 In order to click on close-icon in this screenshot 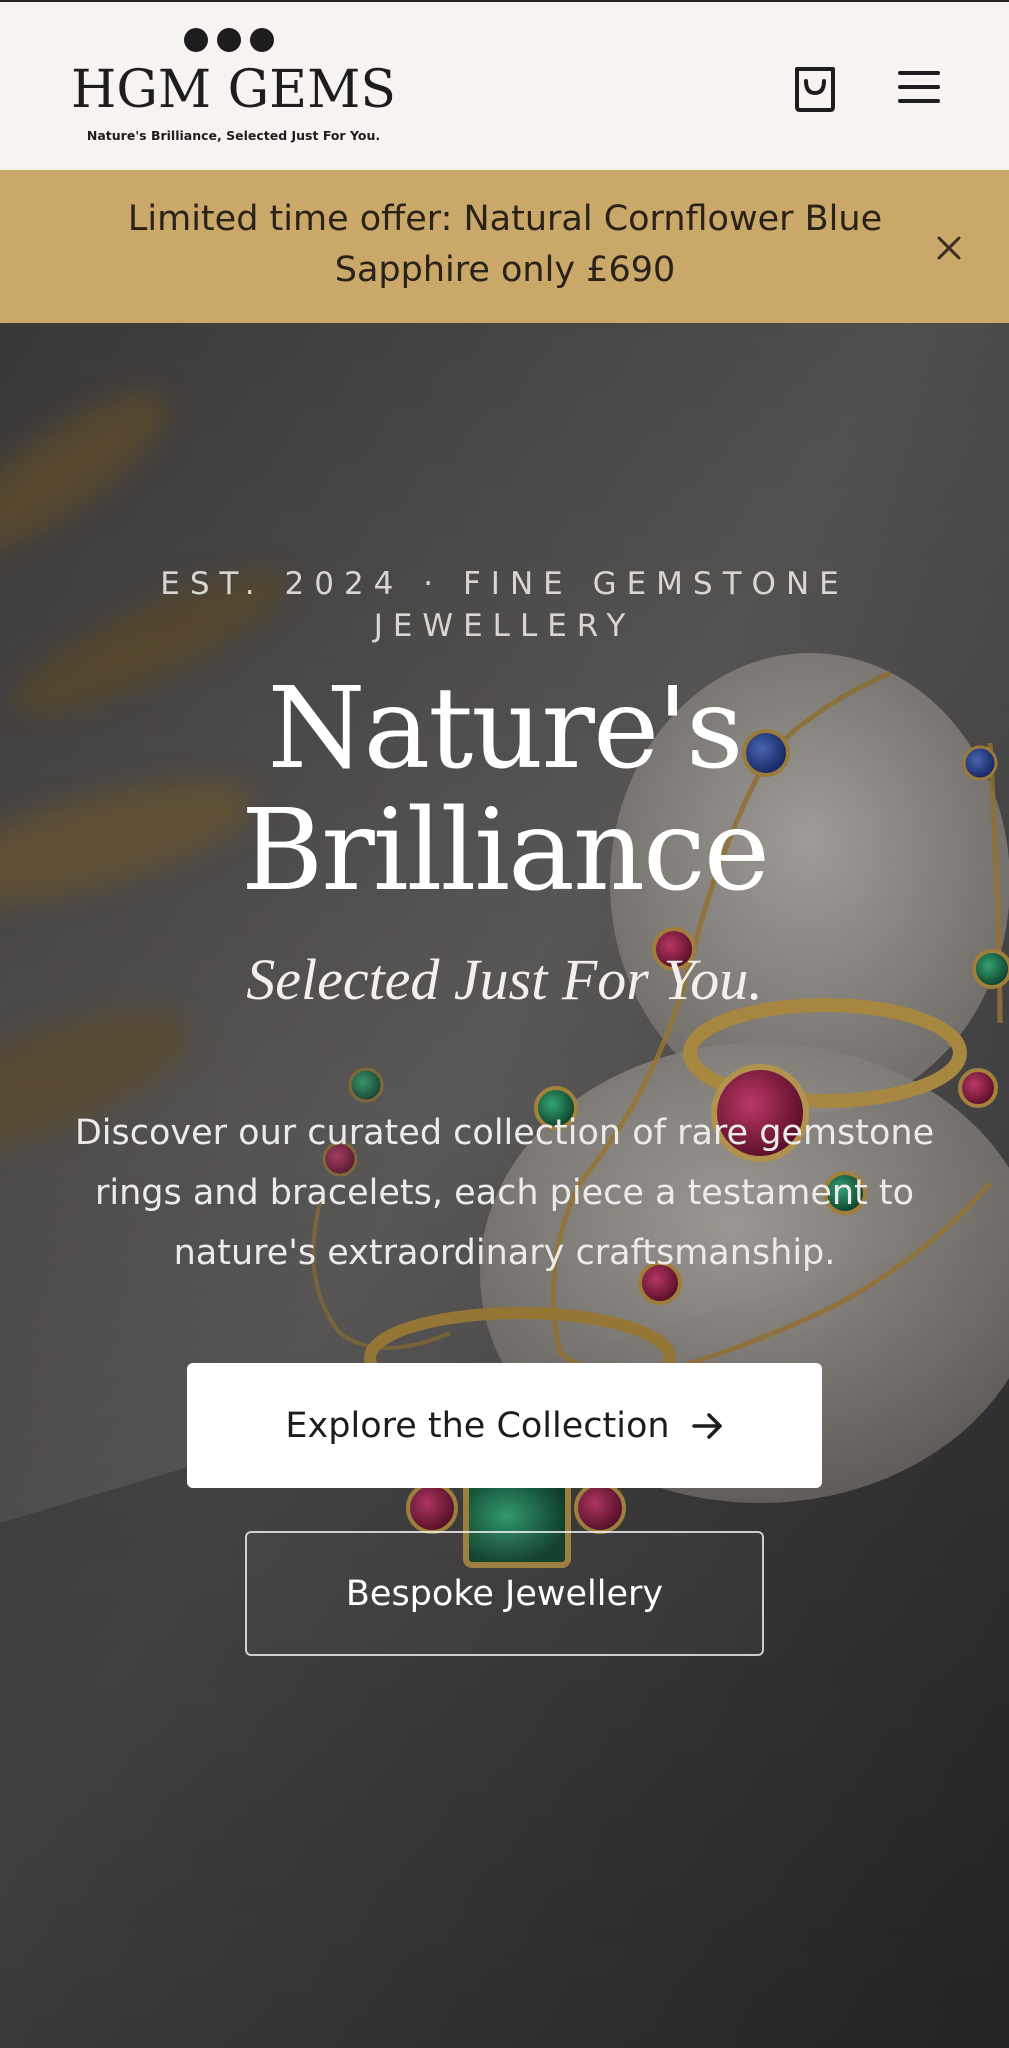, I will do `click(949, 248)`.